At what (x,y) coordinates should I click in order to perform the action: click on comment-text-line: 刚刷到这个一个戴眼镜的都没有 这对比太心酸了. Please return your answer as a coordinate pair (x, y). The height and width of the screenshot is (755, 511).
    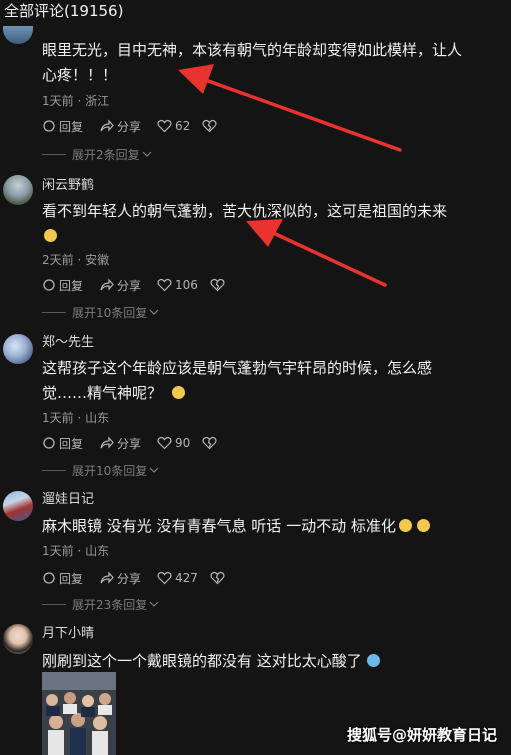
    Looking at the image, I should click on (272, 661).